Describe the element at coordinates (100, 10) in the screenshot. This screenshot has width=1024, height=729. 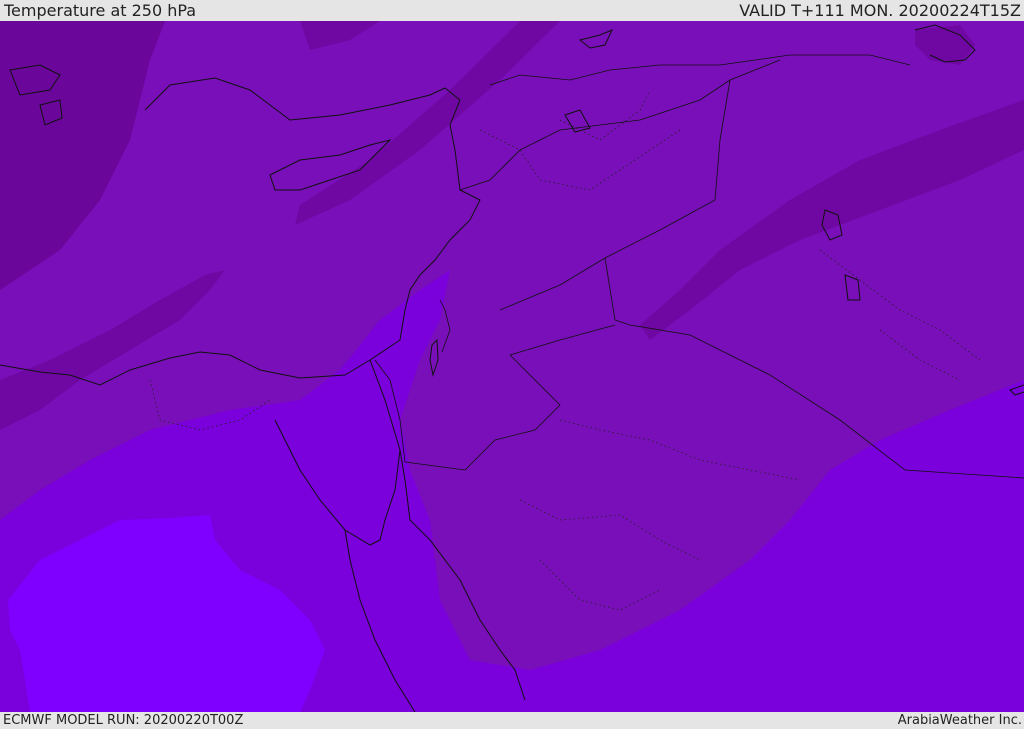
I see `map-title: Temperature at 250 hPa` at that location.